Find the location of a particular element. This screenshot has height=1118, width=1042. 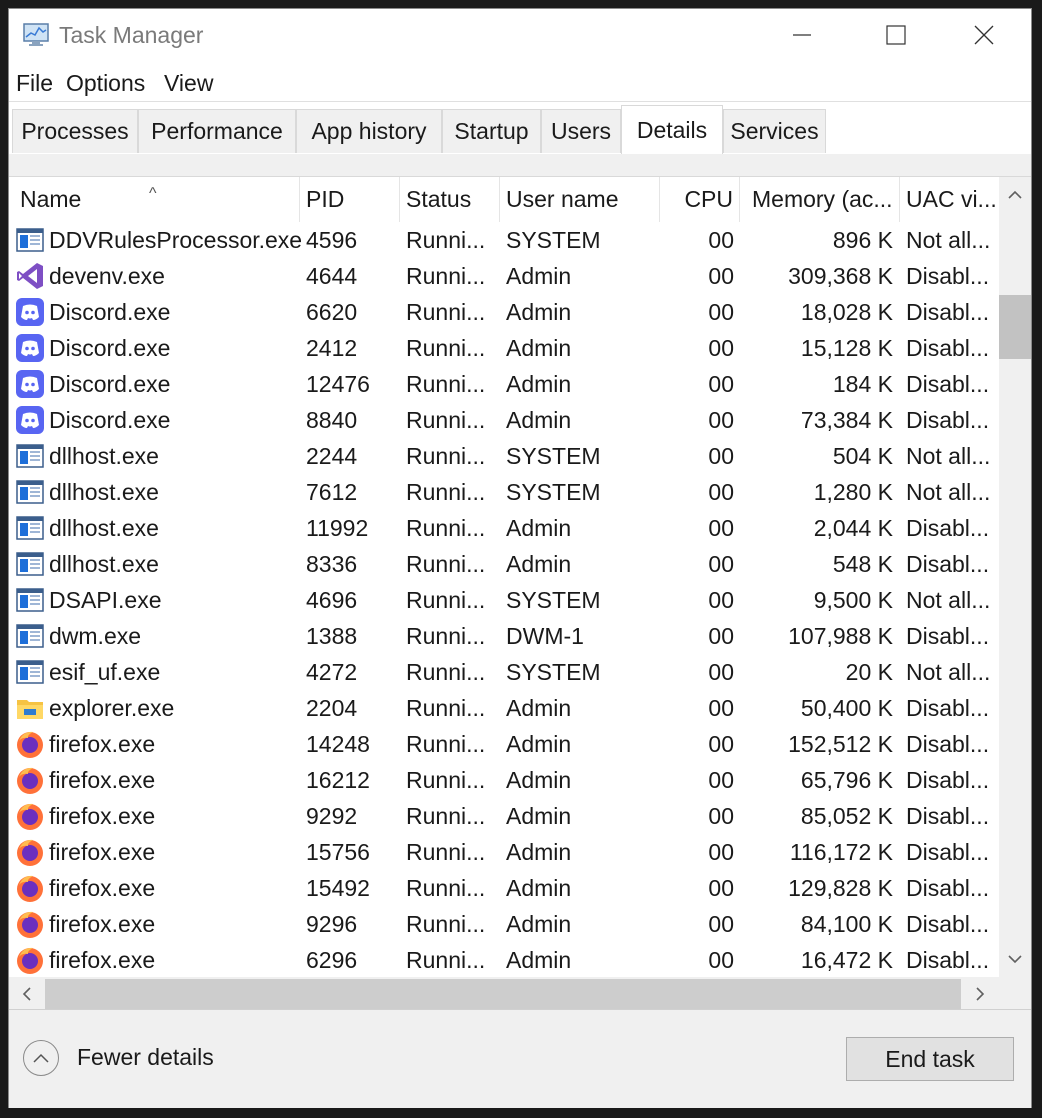

cell-pid: 4696 is located at coordinates (332, 600).